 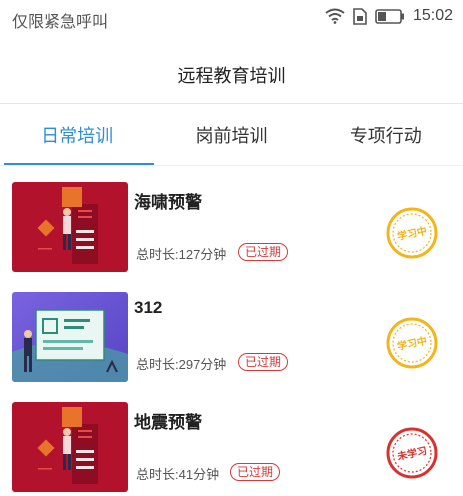 I want to click on page-title: 远程教育培训, so click(x=231, y=76).